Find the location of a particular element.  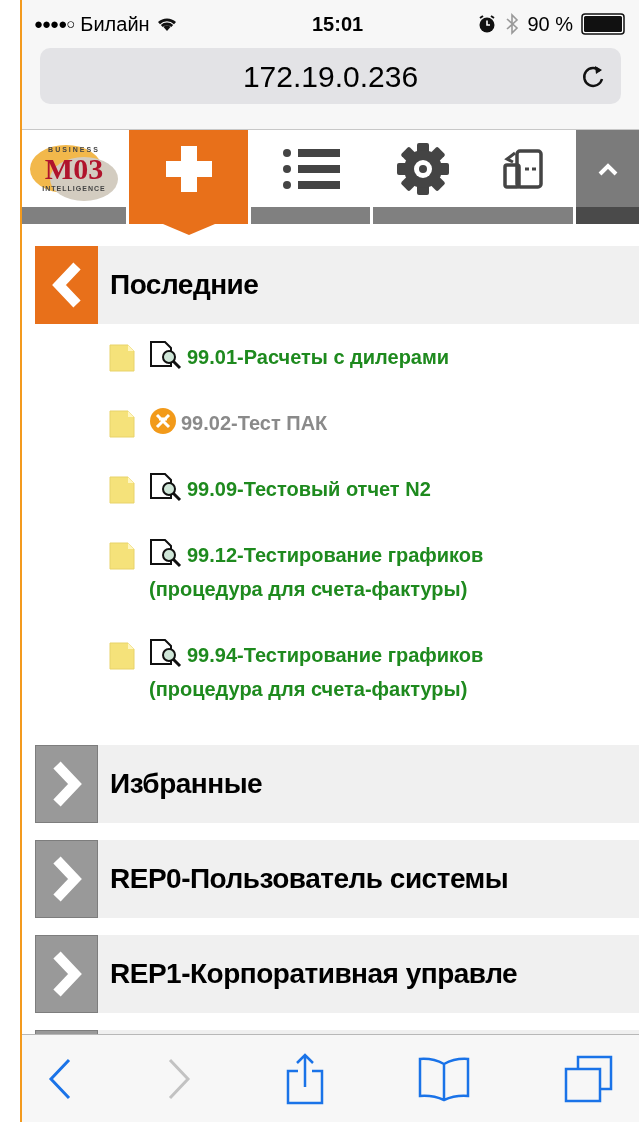

clock-time: 15:01 is located at coordinates (338, 24).